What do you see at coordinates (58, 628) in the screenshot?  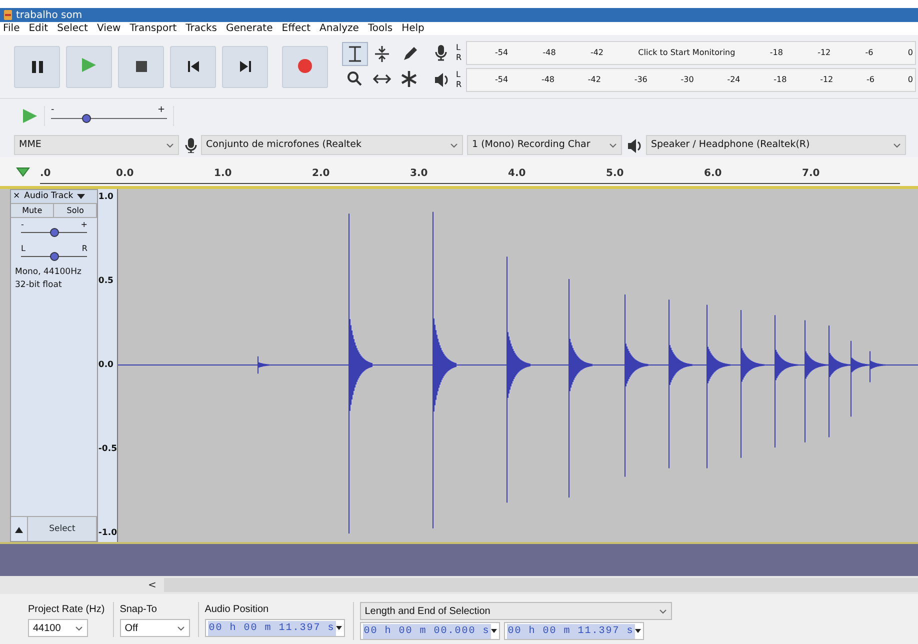 I see `project-rate-dropdown: 44100` at bounding box center [58, 628].